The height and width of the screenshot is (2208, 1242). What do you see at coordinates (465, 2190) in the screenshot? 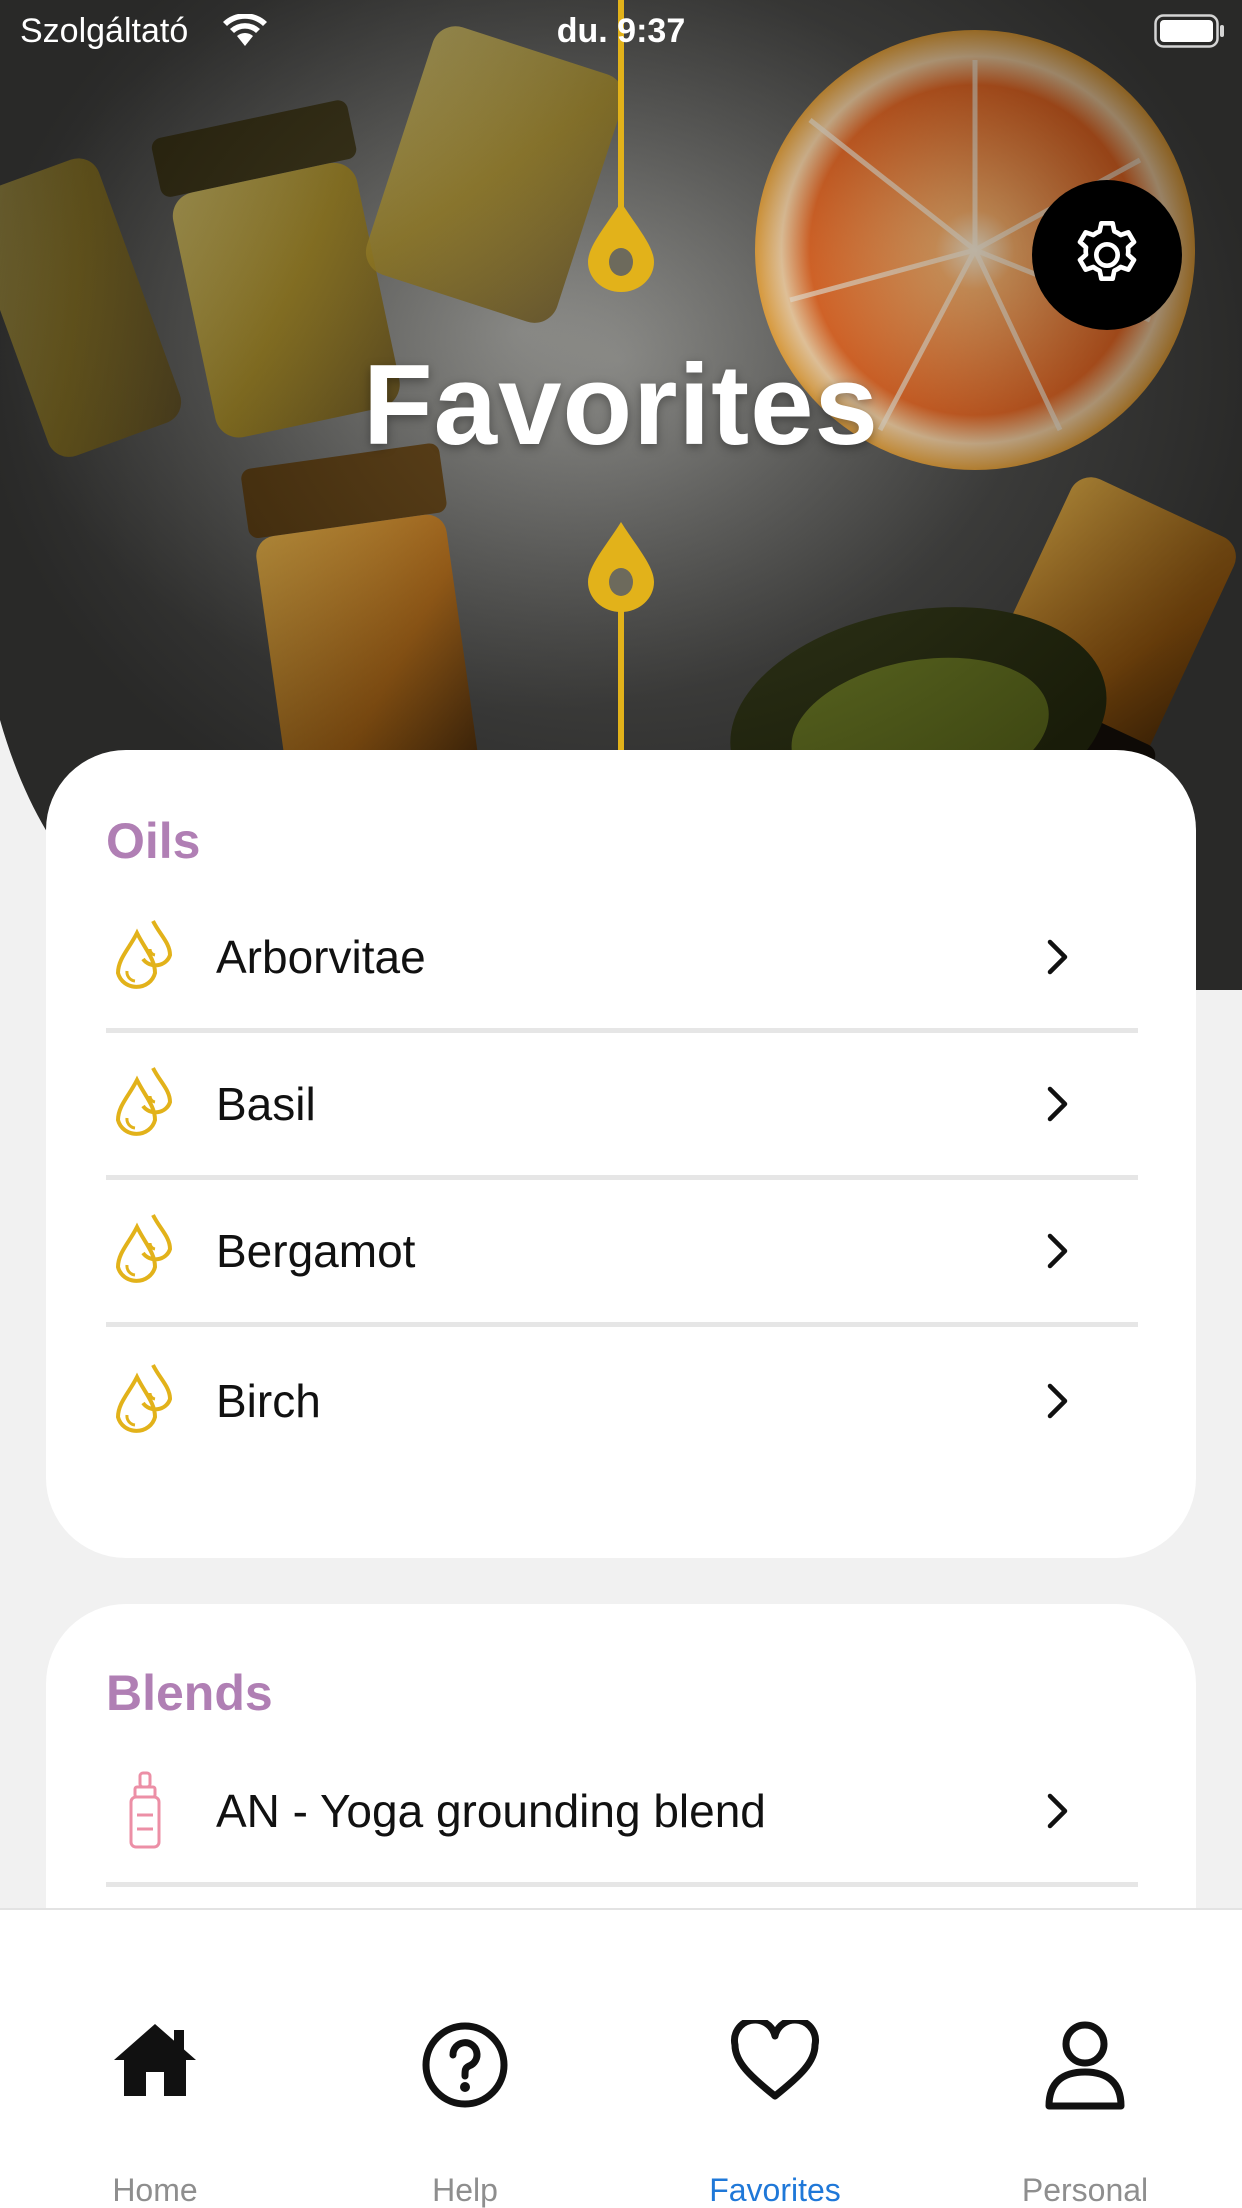
I see `tab-help-label: Help` at bounding box center [465, 2190].